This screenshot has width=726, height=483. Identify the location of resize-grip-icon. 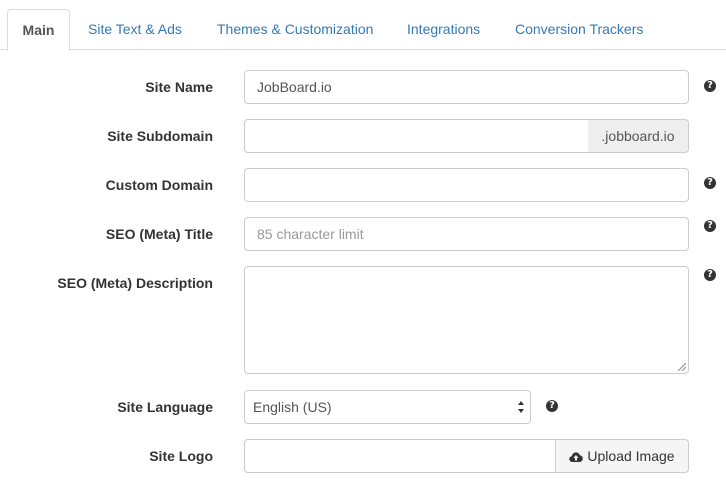
(682, 367).